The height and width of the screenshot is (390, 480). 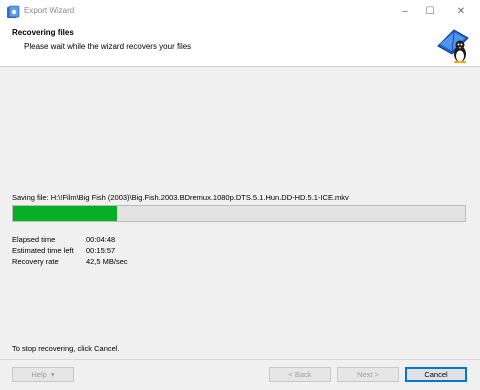 What do you see at coordinates (240, 11) in the screenshot?
I see `title-bar: Export Wizard – ☐ ✕` at bounding box center [240, 11].